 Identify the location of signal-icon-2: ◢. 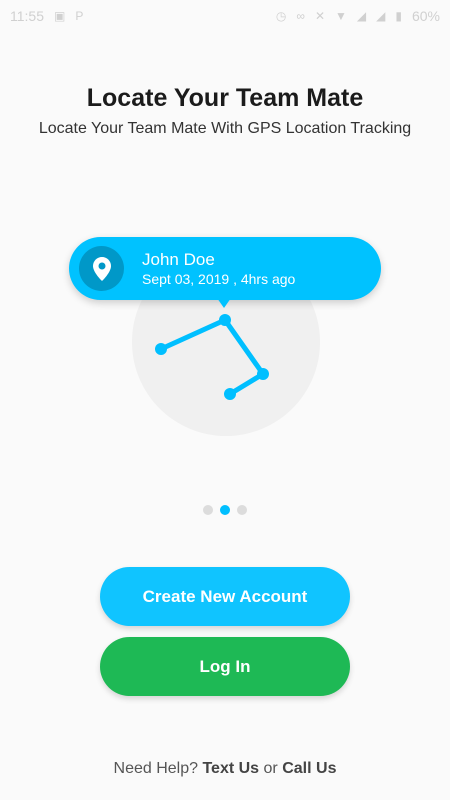
(381, 16).